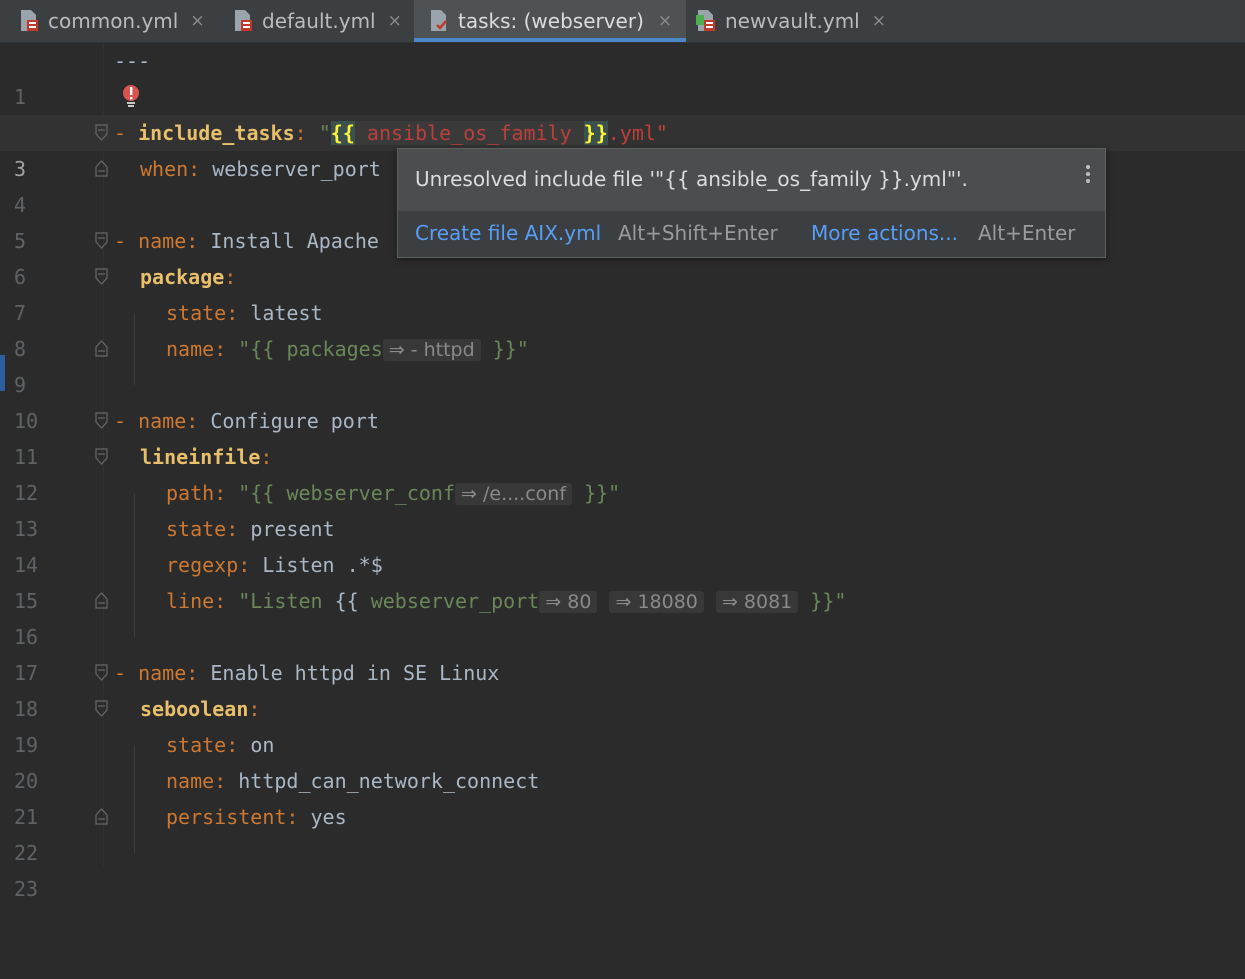 This screenshot has height=979, width=1245. What do you see at coordinates (550, 21) in the screenshot?
I see `tab-tasks-webserver: tasks: (webserver) ×` at bounding box center [550, 21].